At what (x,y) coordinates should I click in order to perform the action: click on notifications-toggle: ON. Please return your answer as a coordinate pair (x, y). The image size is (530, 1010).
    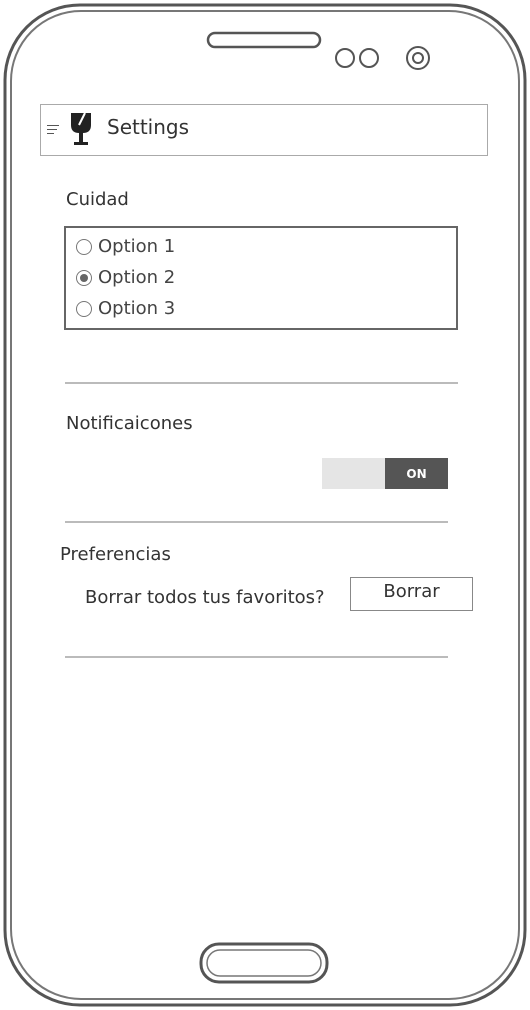
    Looking at the image, I should click on (385, 473).